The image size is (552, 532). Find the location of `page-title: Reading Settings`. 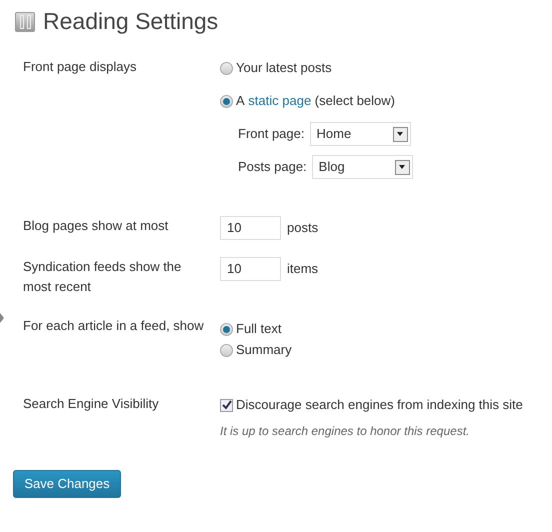

page-title: Reading Settings is located at coordinates (130, 21).